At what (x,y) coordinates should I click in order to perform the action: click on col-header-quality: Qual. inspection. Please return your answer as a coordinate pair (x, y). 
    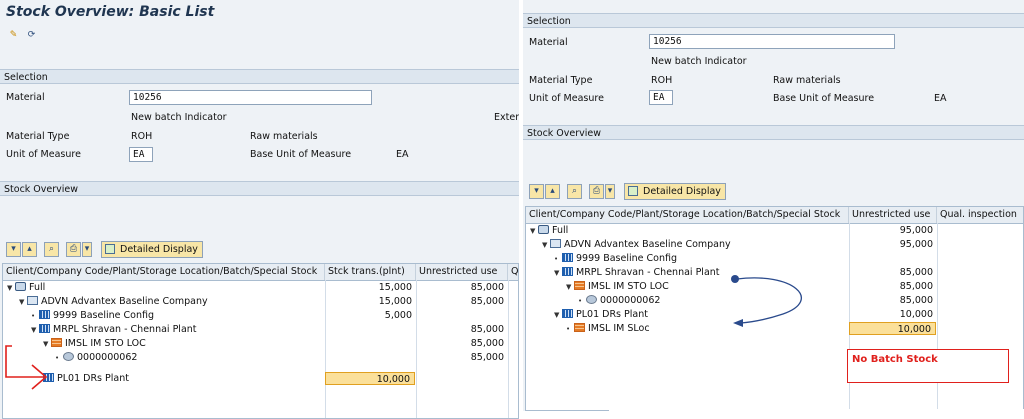
    Looking at the image, I should click on (980, 215).